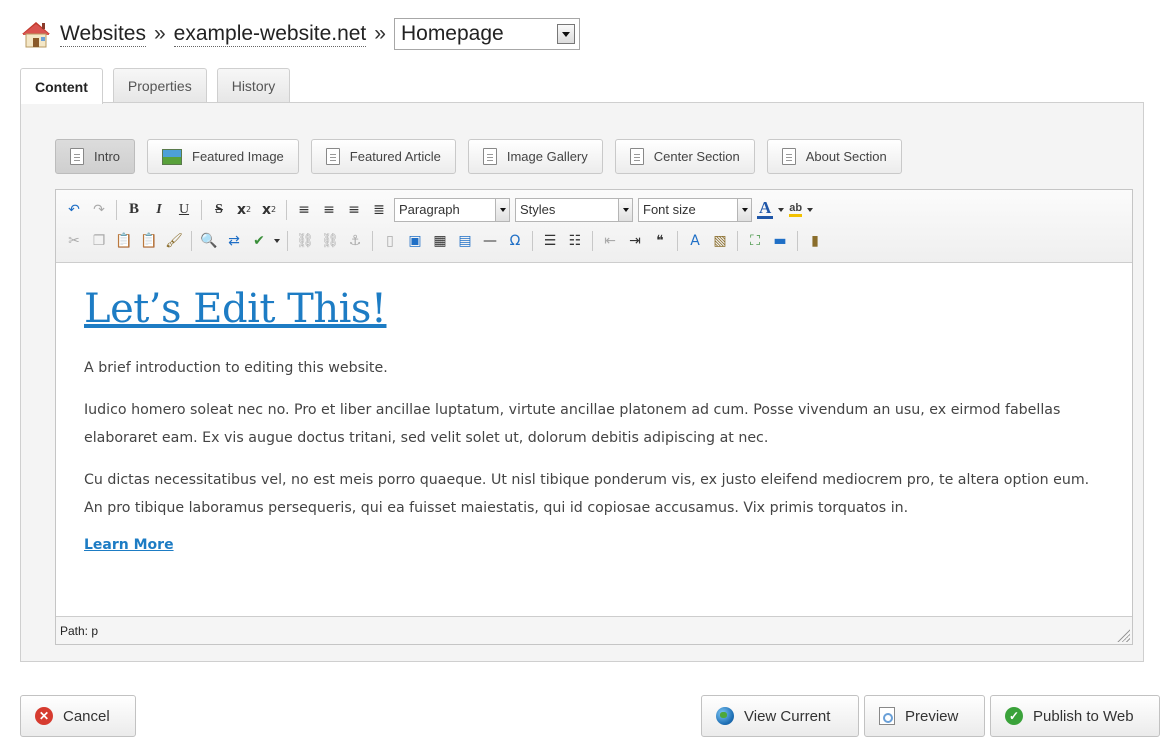 This screenshot has height=742, width=1164. What do you see at coordinates (159, 85) in the screenshot?
I see `tab-properties: Properties` at bounding box center [159, 85].